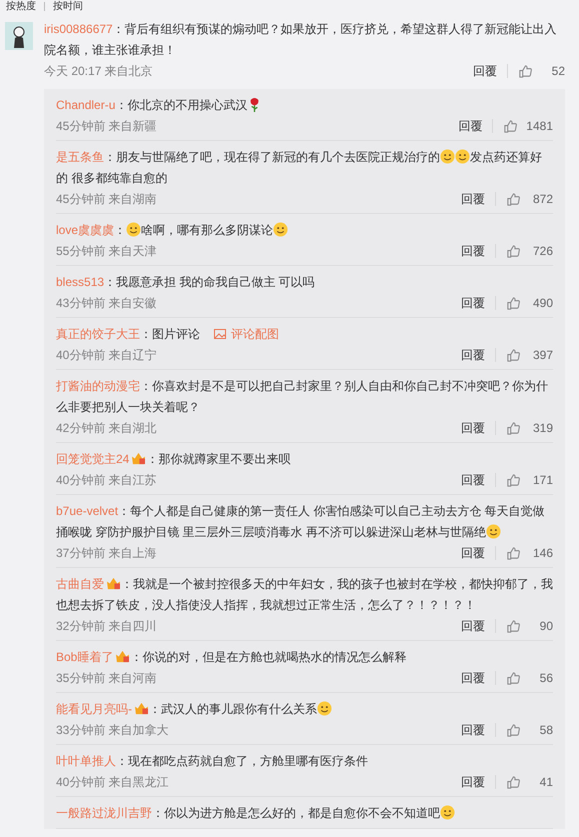  I want to click on like-count: 58, so click(545, 730).